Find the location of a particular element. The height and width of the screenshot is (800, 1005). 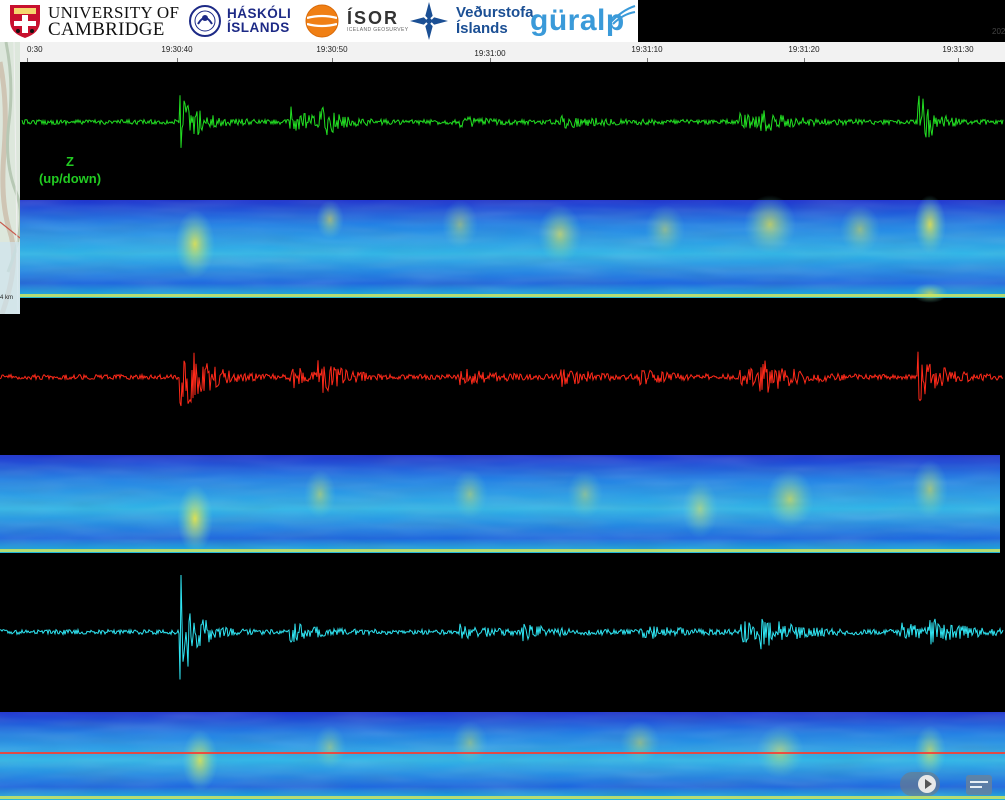

guralp-waves-icon is located at coordinates (621, 15).